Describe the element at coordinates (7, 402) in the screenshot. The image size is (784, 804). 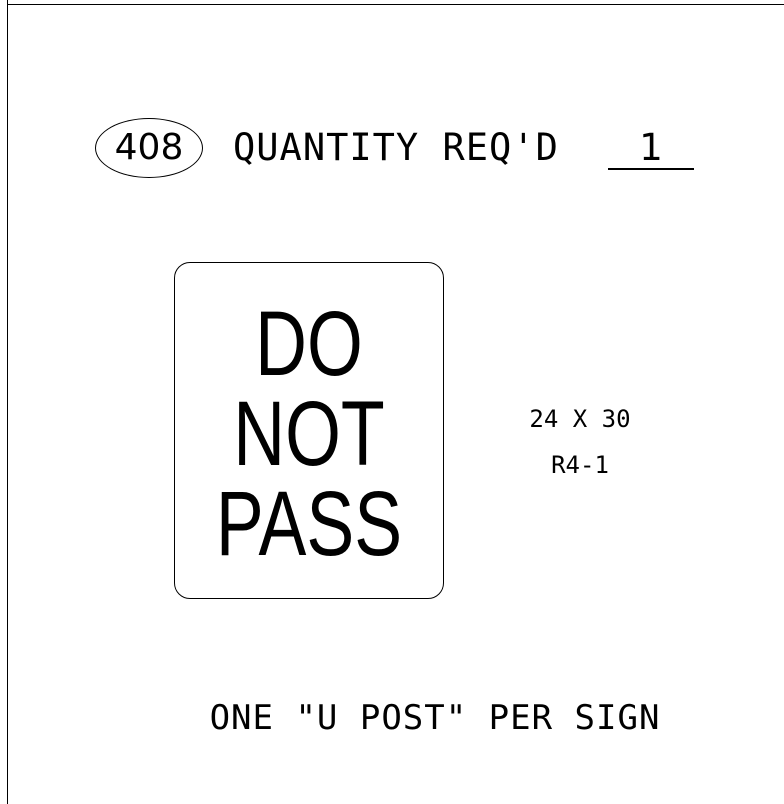
I see `drawing-frame-left-border` at that location.